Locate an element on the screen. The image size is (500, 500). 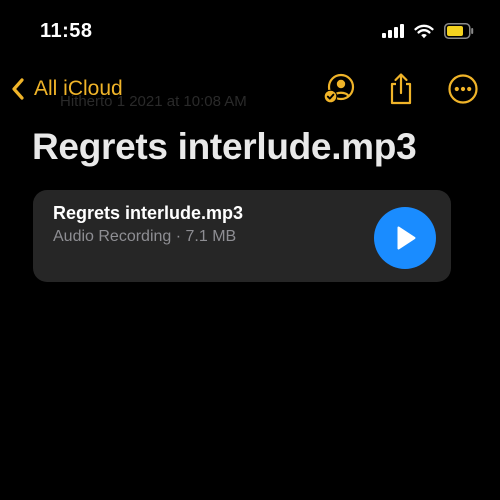
collaborate-icon is located at coordinates (339, 88).